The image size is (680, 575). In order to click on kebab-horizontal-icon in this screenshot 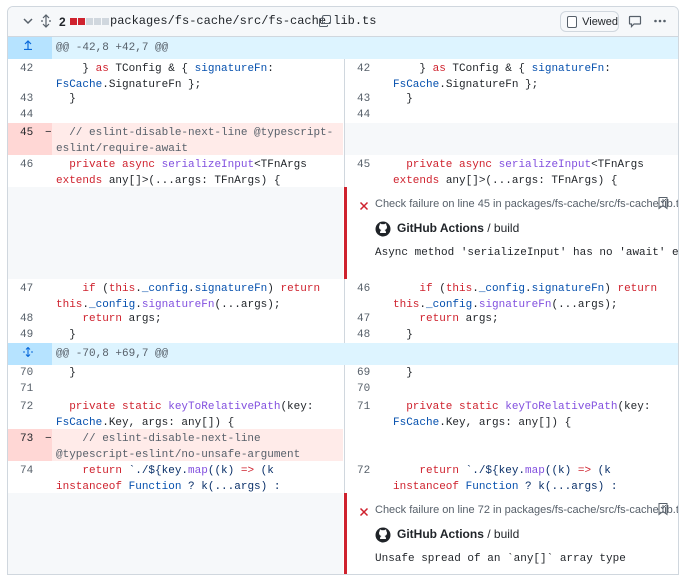, I will do `click(660, 21)`.